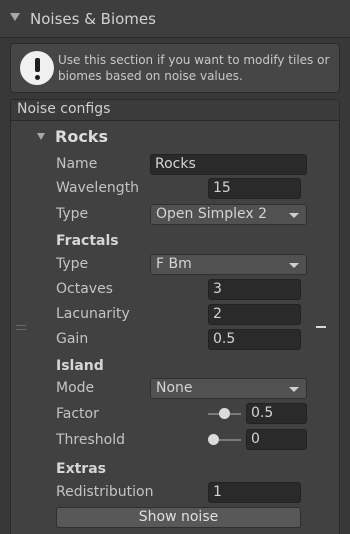  What do you see at coordinates (276, 413) in the screenshot?
I see `factor-field: 0.5` at bounding box center [276, 413].